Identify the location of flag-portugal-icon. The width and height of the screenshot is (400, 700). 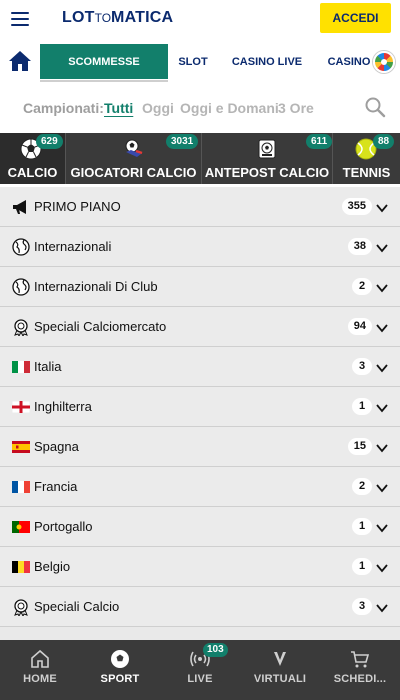
(21, 527).